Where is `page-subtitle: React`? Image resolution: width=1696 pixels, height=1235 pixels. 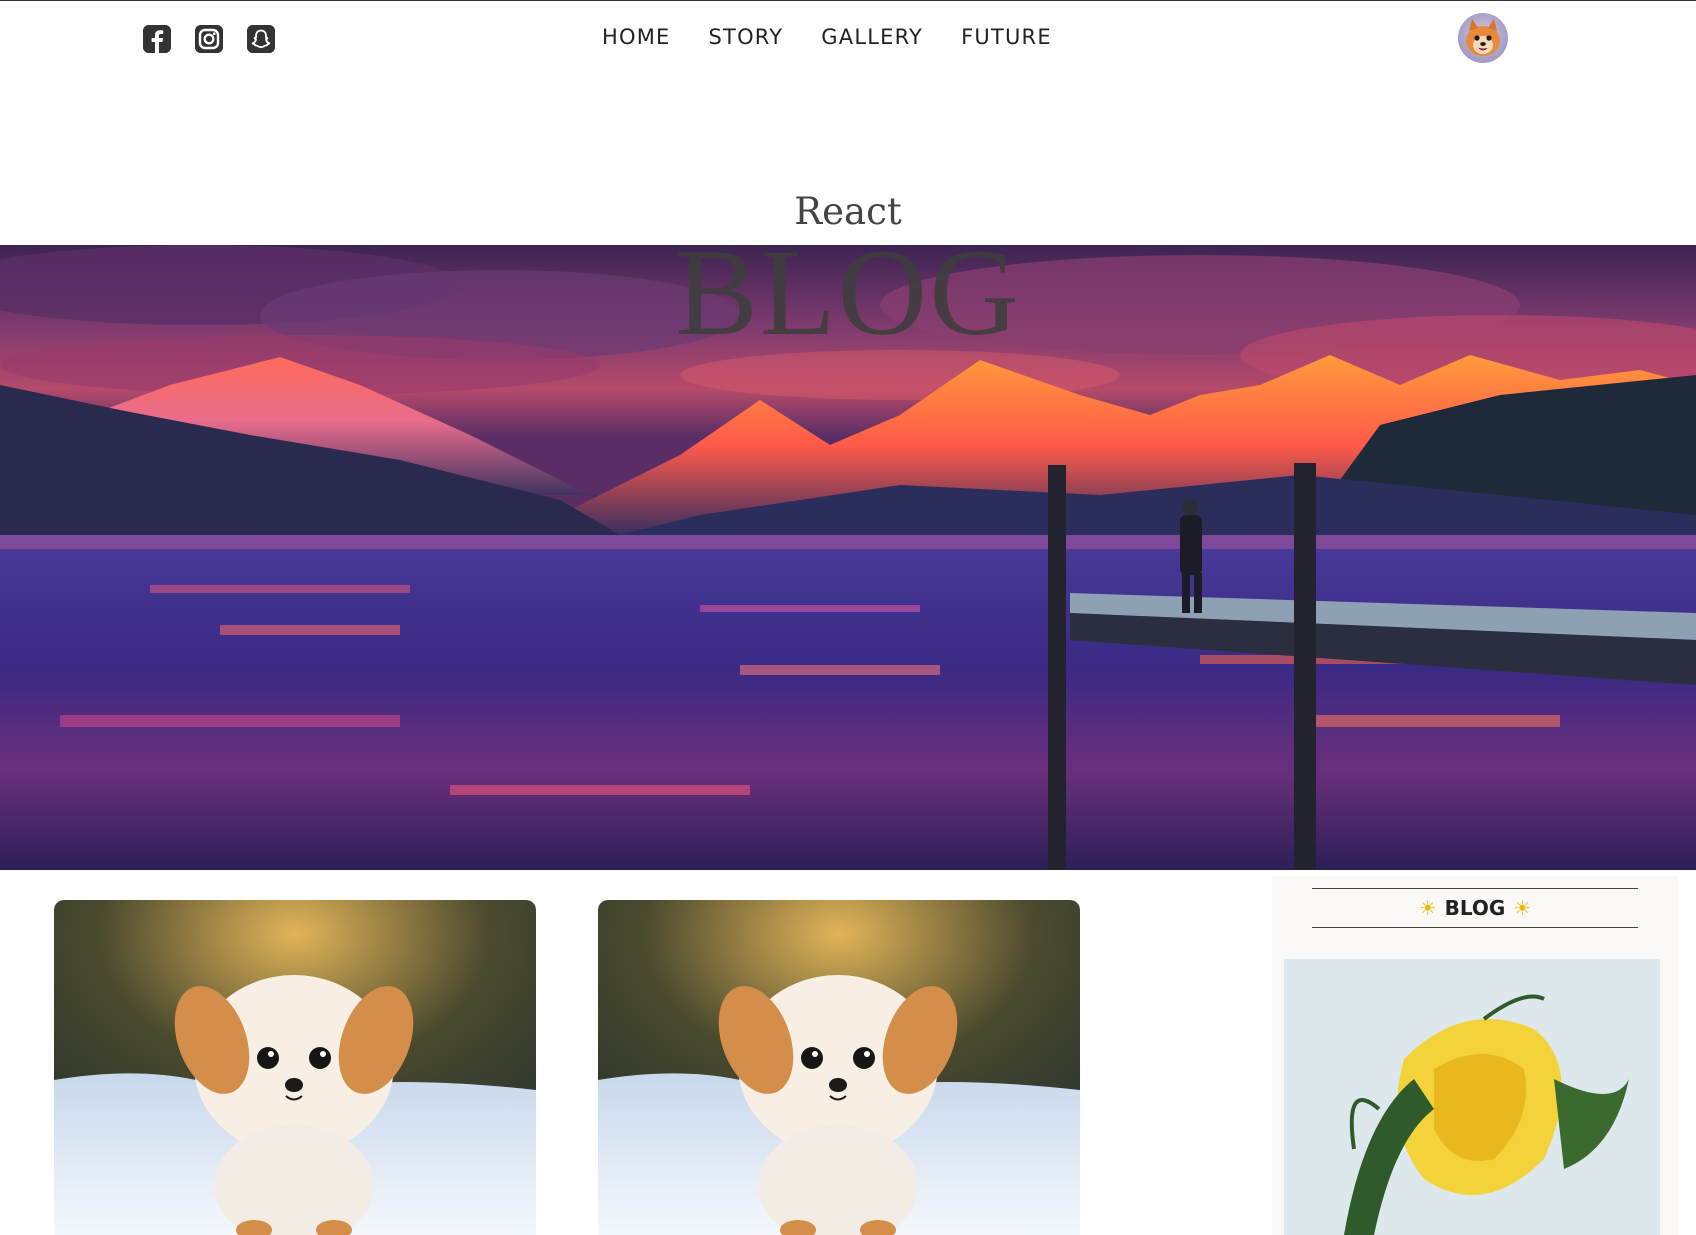
page-subtitle: React is located at coordinates (848, 211).